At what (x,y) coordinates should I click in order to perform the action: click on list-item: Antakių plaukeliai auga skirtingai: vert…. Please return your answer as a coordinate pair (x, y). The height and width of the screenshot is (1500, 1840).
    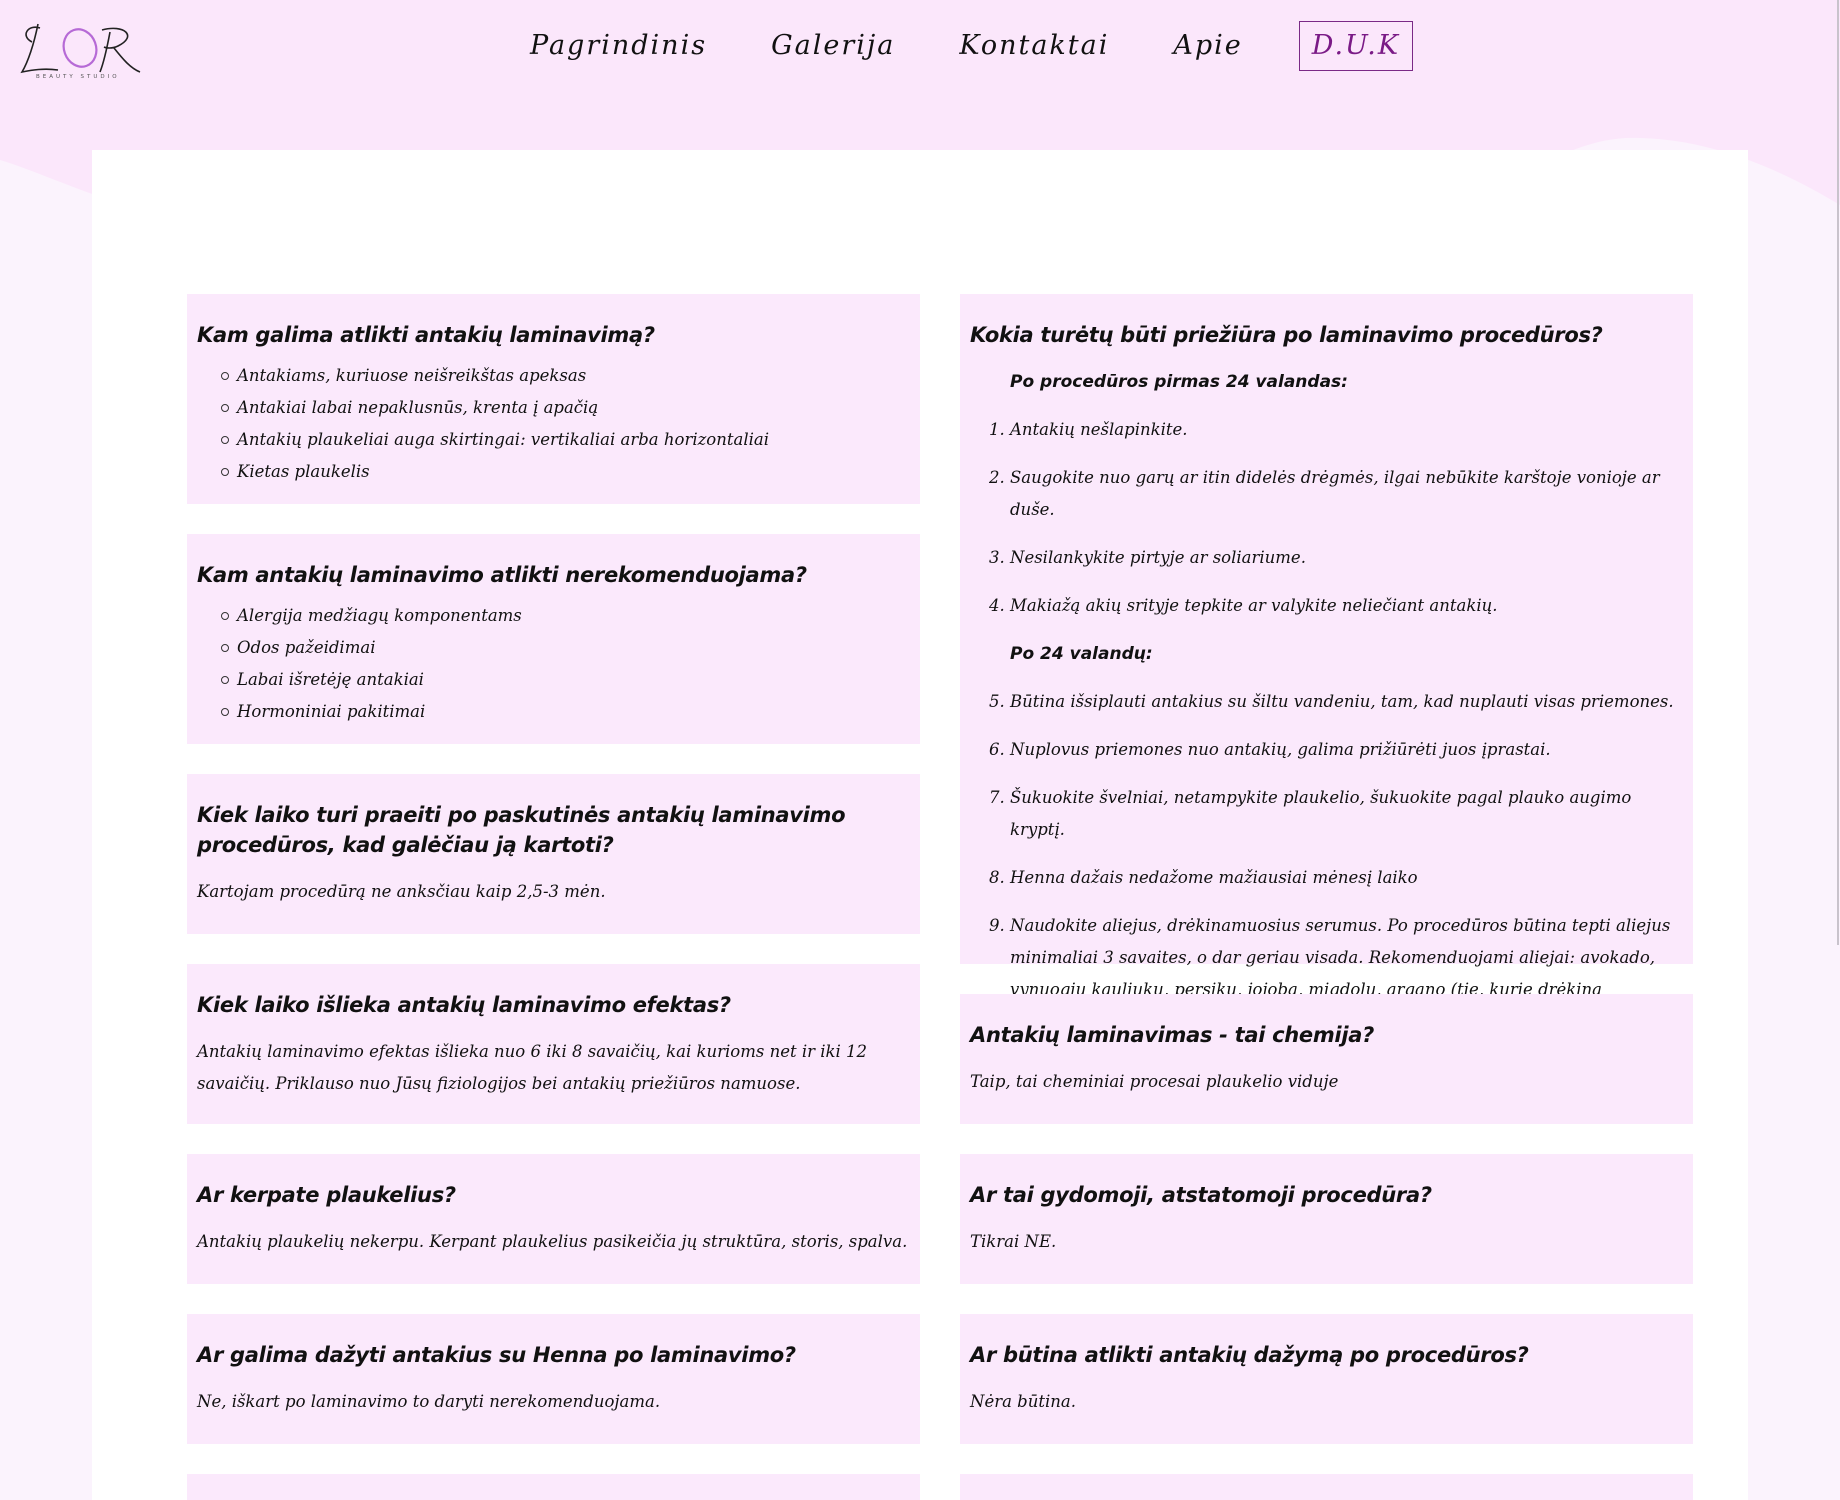
    Looking at the image, I should click on (565, 440).